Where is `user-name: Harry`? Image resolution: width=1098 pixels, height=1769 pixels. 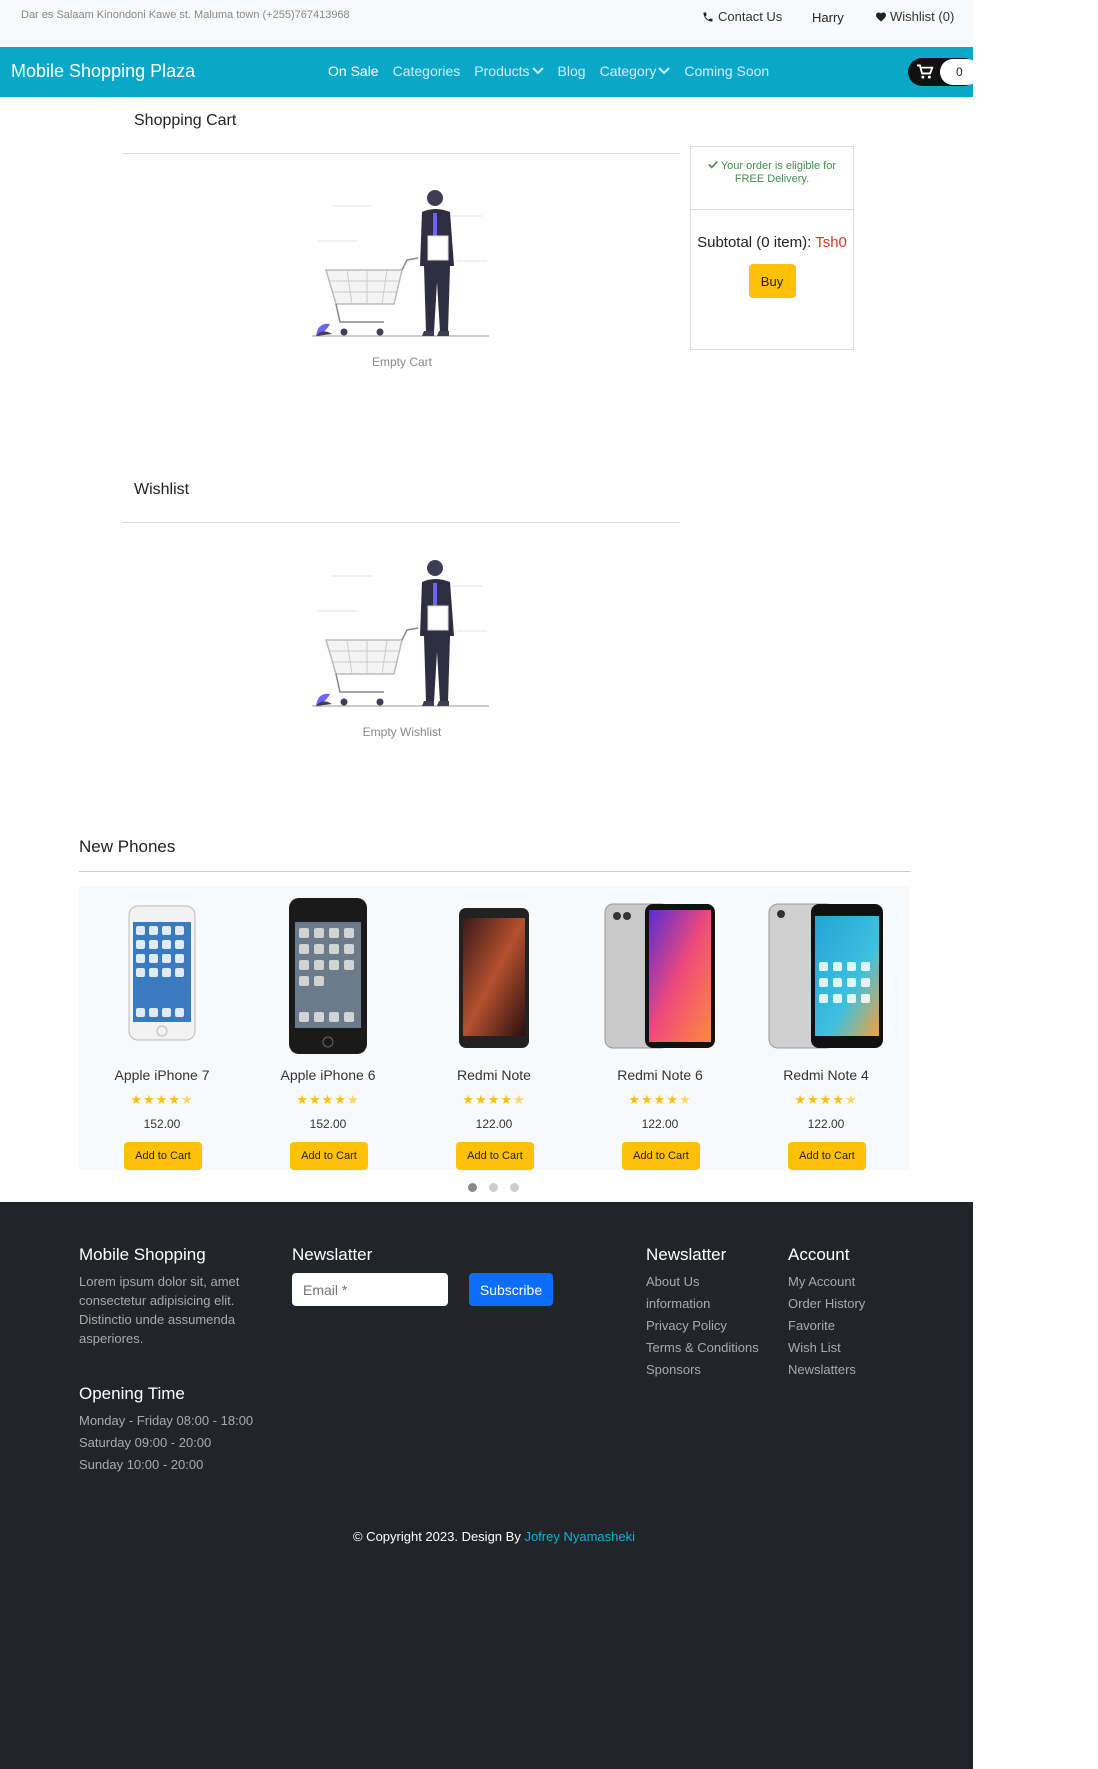 user-name: Harry is located at coordinates (828, 17).